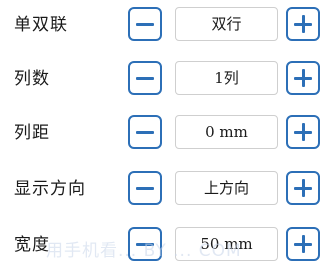  What do you see at coordinates (226, 78) in the screenshot?
I see `value-field: 1列` at bounding box center [226, 78].